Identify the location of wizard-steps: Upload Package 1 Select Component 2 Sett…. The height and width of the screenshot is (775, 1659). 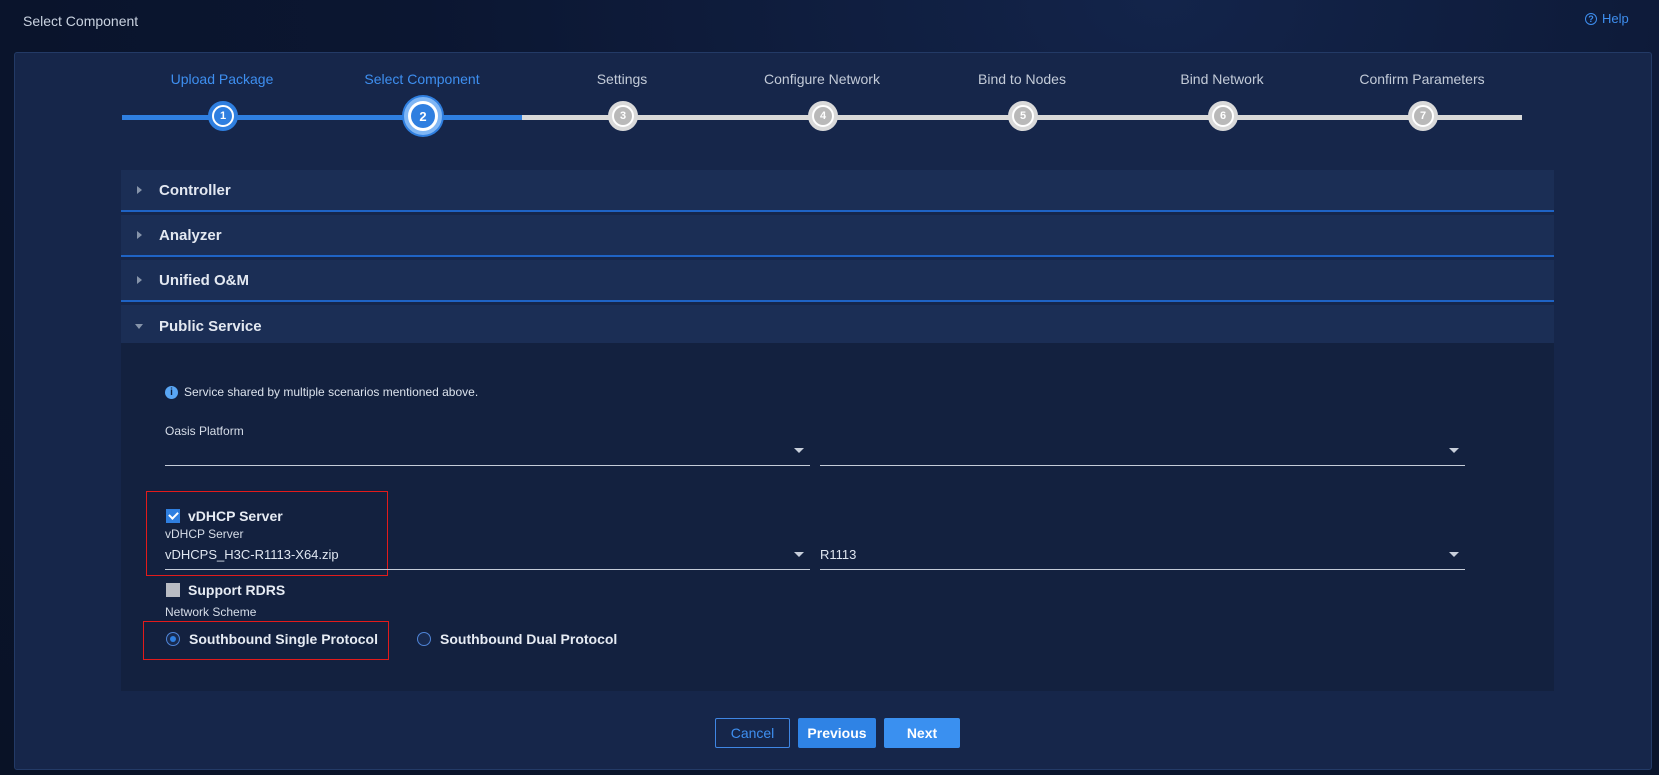
(838, 106).